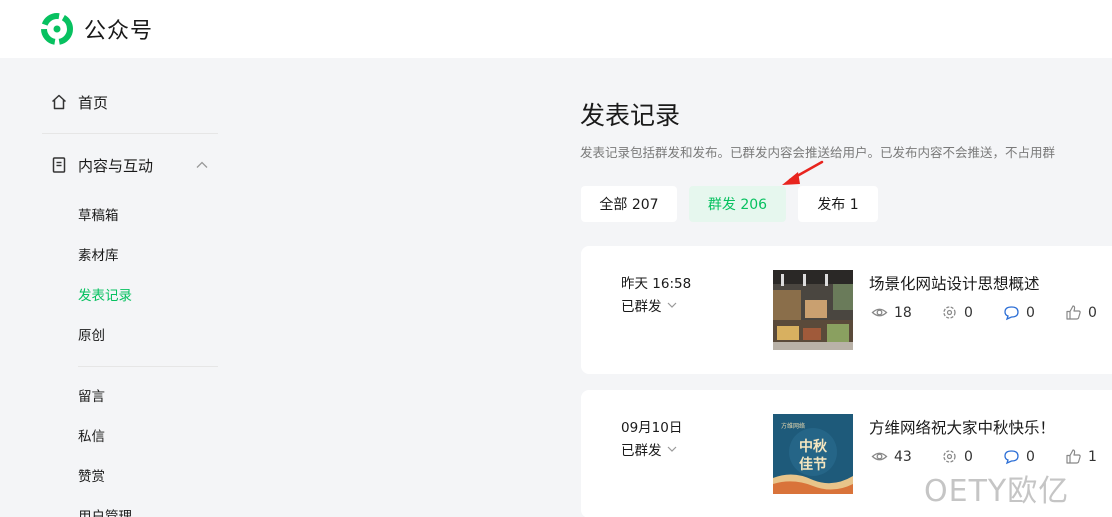  Describe the element at coordinates (903, 456) in the screenshot. I see `views-count: 43` at that location.